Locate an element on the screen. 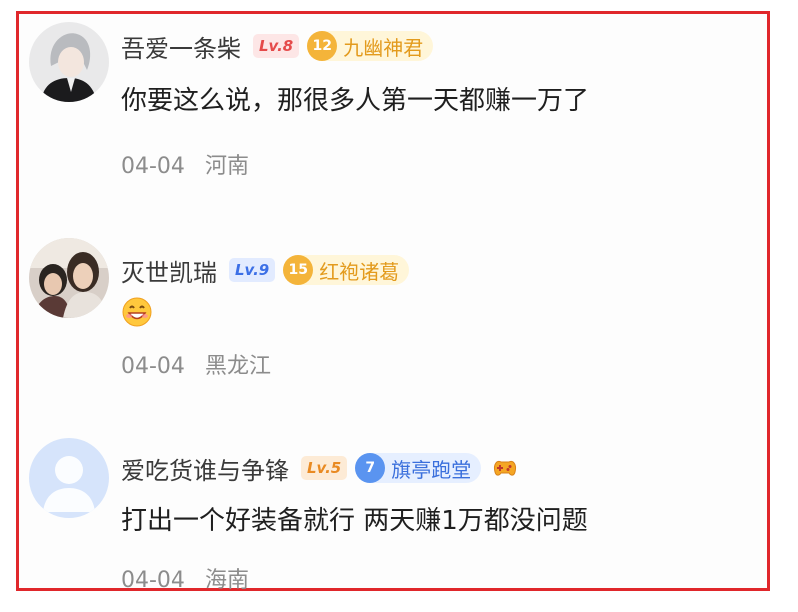 The height and width of the screenshot is (612, 798). comment-text: 打出一个好装备就行 两天赚1万都没问题 is located at coordinates (354, 521).